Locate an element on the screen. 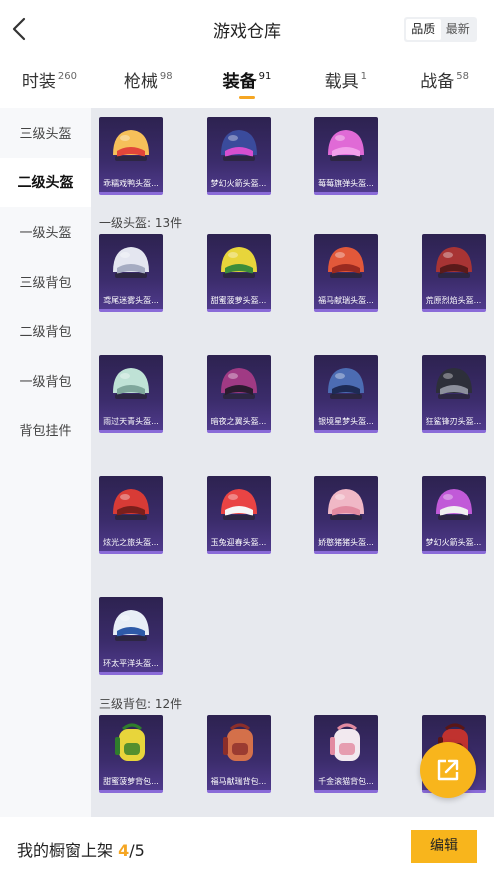 The height and width of the screenshot is (875, 494). showcase-status: 我的橱窗上架 4/5 is located at coordinates (81, 849).